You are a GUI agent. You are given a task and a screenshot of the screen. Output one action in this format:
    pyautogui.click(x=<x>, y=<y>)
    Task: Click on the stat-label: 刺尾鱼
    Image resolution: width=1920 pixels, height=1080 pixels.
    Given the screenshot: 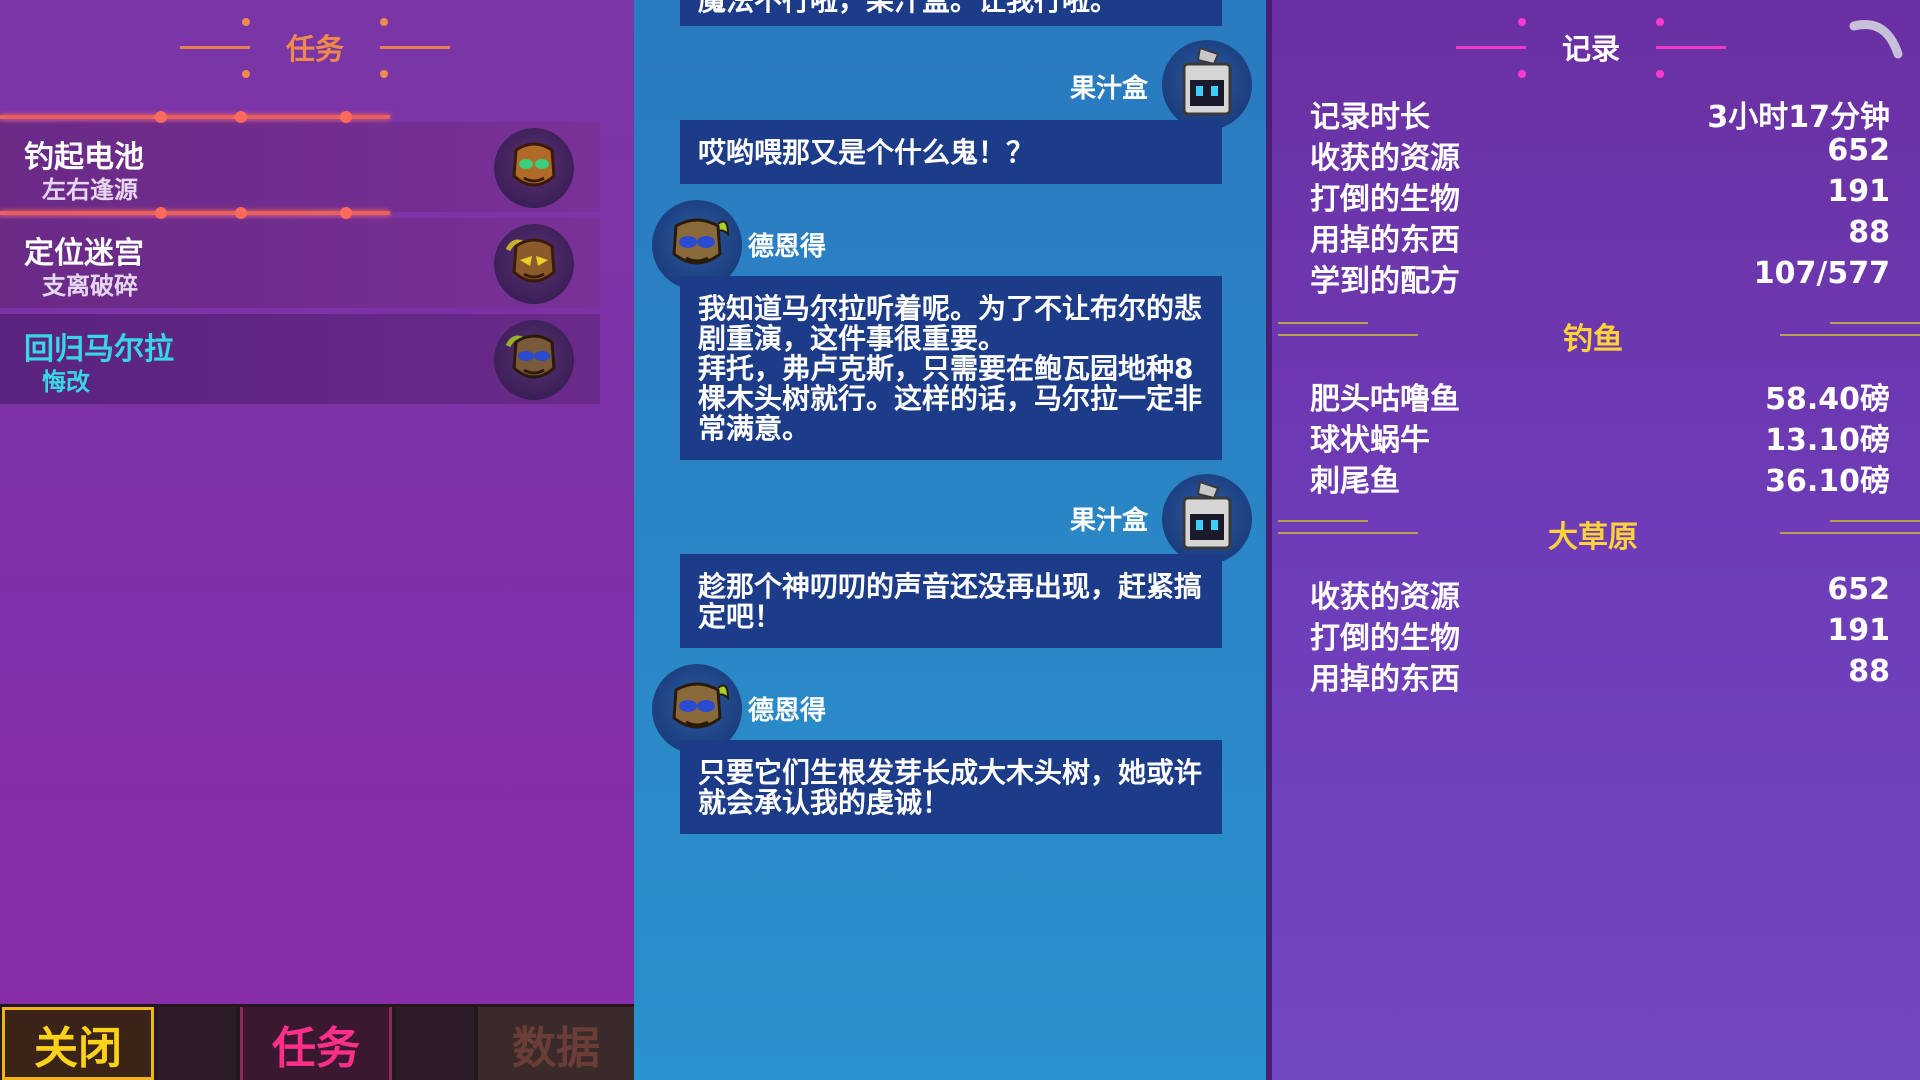 What is the action you would take?
    pyautogui.click(x=1355, y=481)
    